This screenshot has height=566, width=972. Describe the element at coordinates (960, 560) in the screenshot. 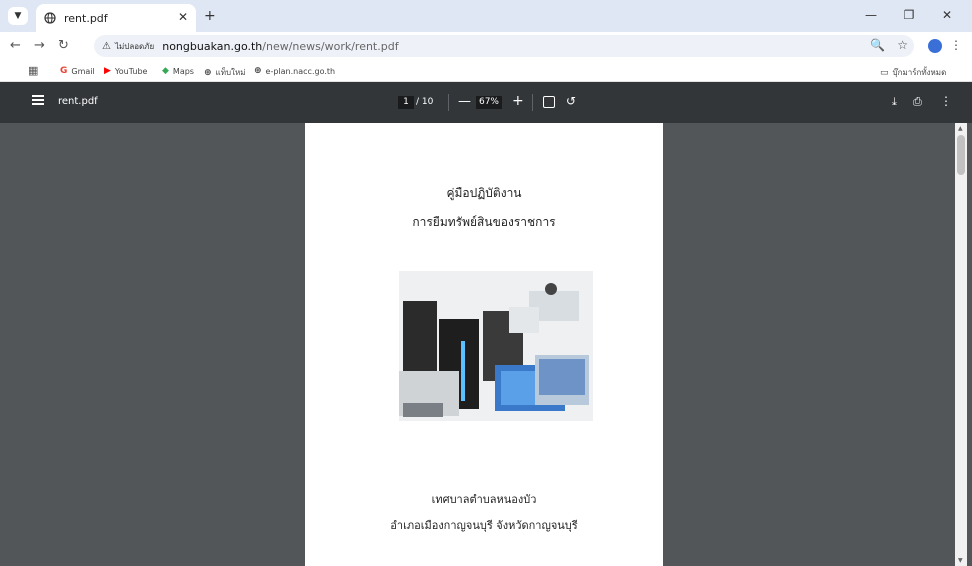

I see `scroll-down-icon: ▼` at that location.